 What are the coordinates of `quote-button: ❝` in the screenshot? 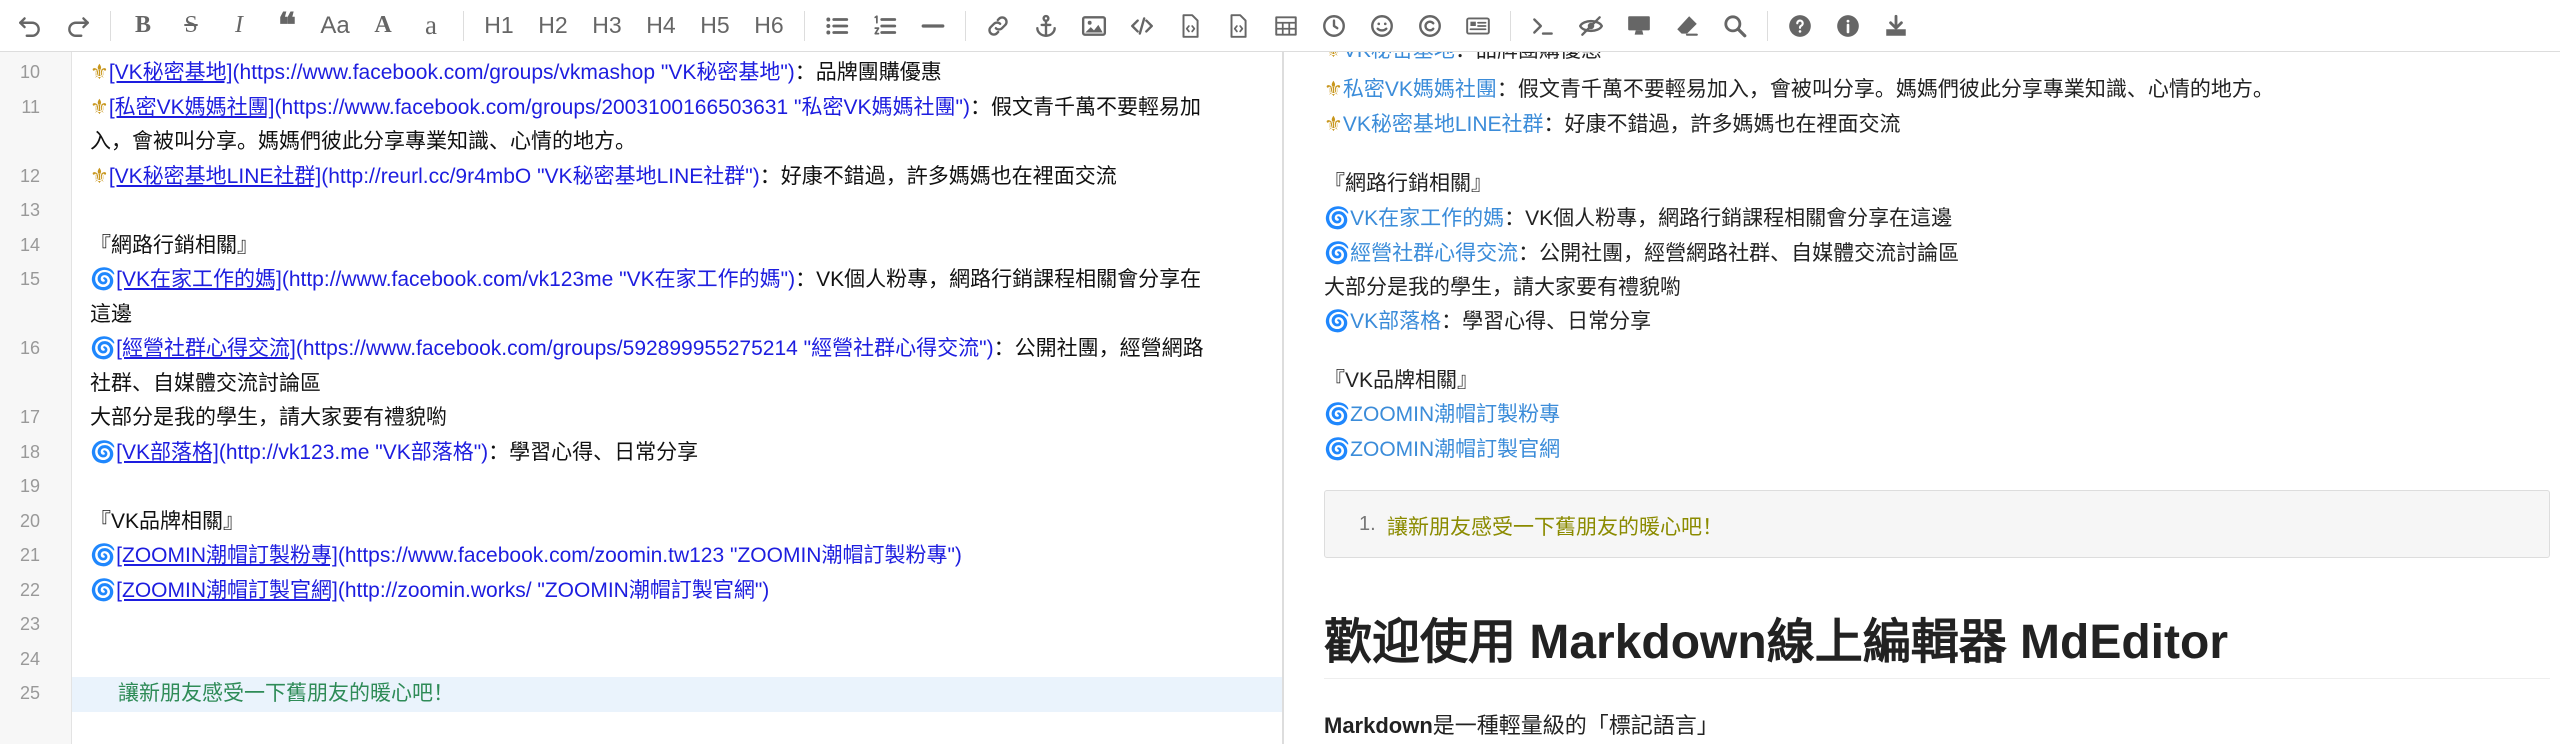 It's located at (287, 26).